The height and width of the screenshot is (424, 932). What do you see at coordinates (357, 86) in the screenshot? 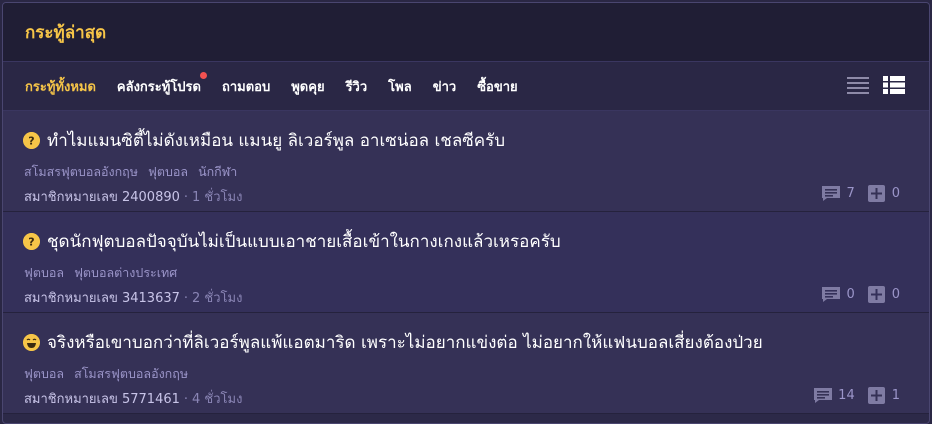
I see `tab-review: รีวิว` at bounding box center [357, 86].